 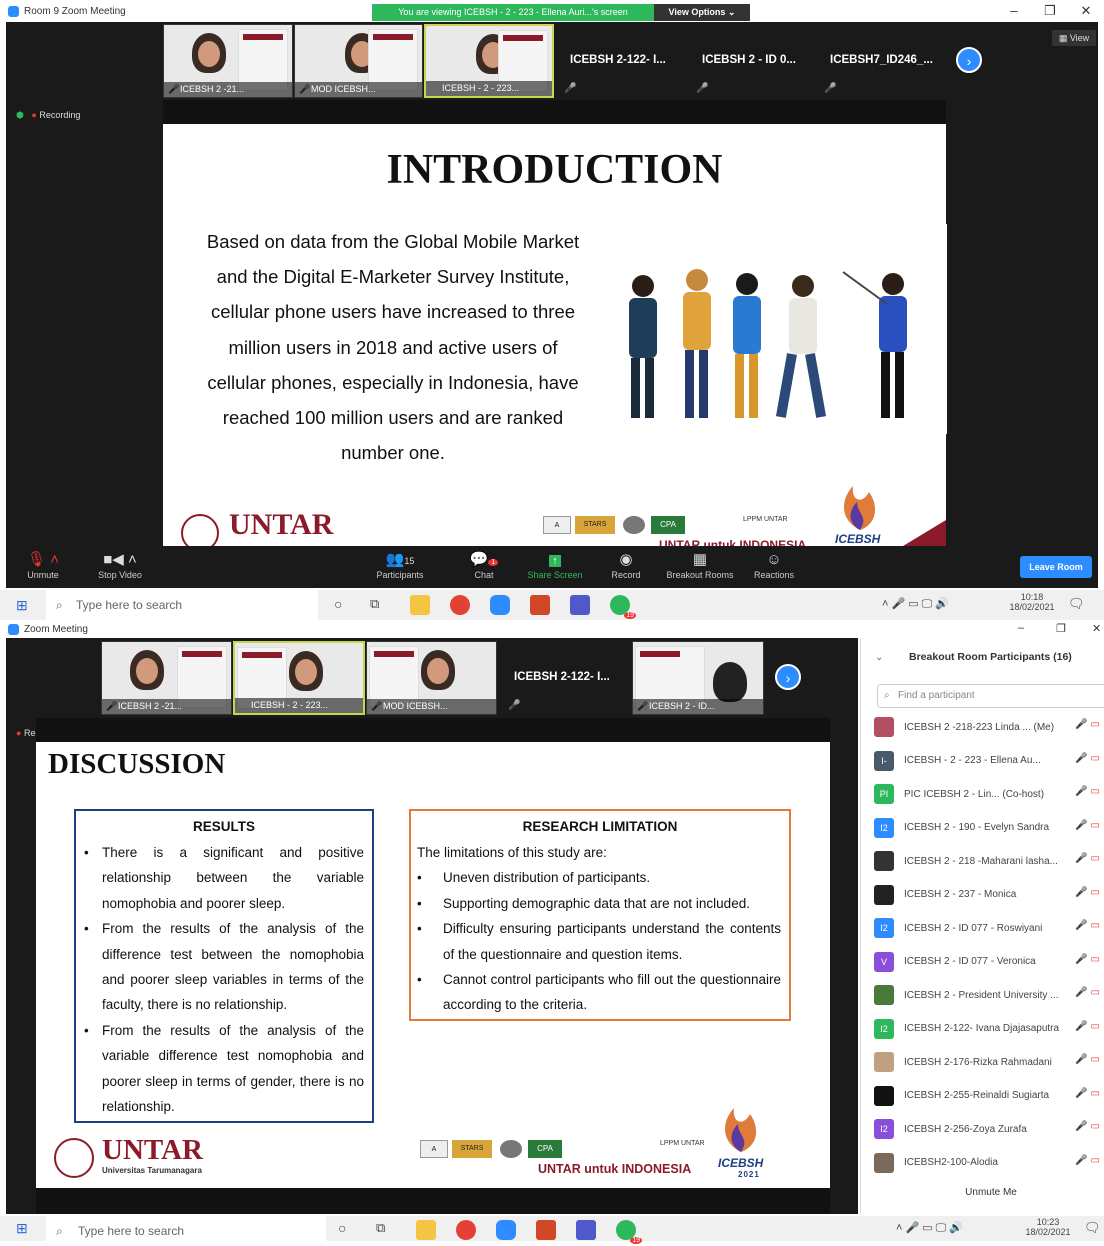 I want to click on participant-name-tile: ICEBSH 2 - ID 0... 🎤, so click(x=753, y=61).